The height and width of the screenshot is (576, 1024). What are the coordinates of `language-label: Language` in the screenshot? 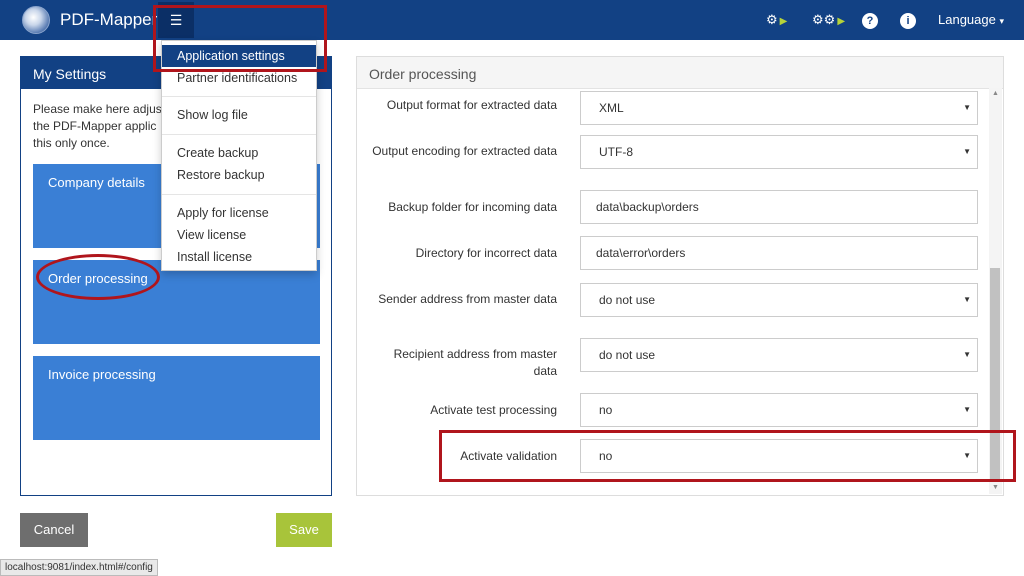 It's located at (967, 19).